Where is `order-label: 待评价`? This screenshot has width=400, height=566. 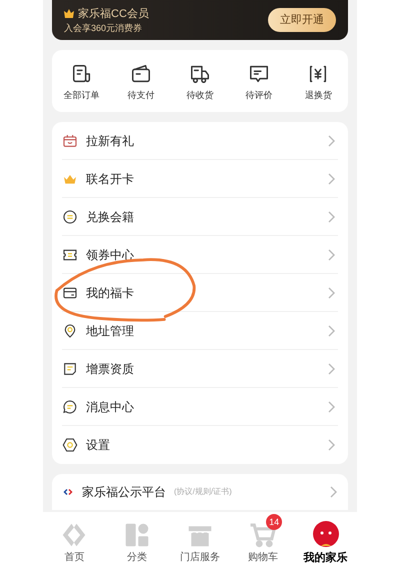
order-label: 待评价 is located at coordinates (259, 95).